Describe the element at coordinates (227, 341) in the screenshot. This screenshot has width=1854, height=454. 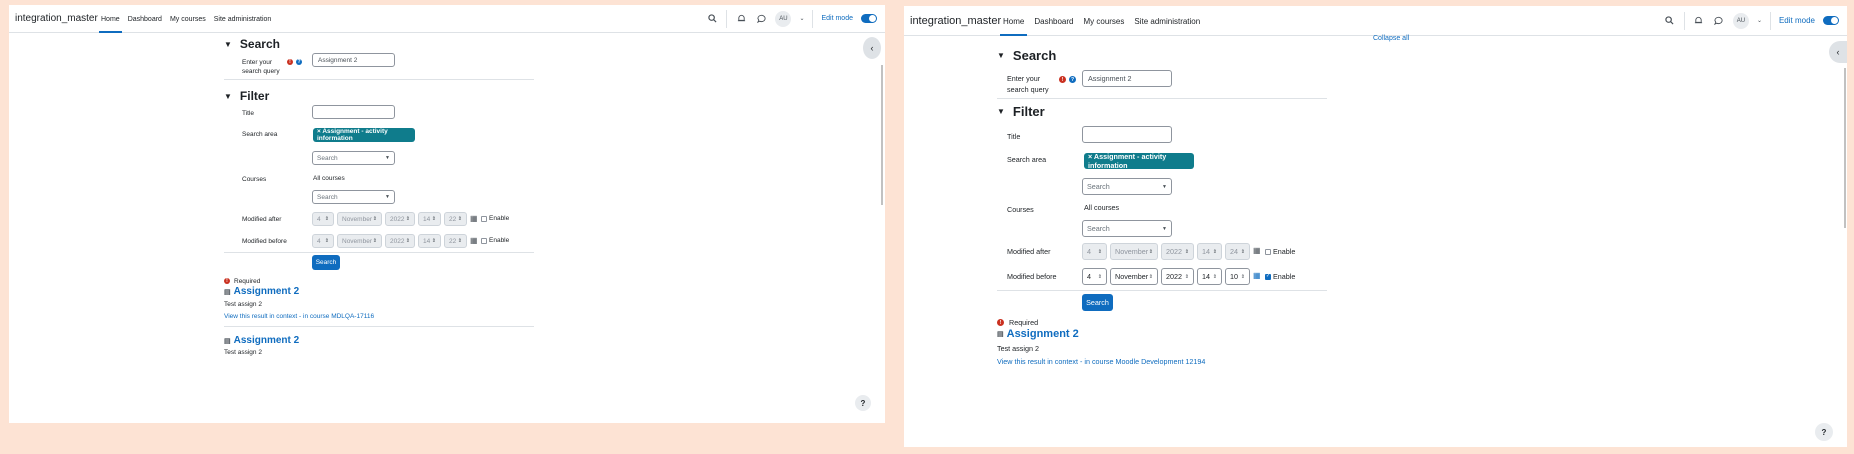
I see `assignment-icon: ▤` at that location.